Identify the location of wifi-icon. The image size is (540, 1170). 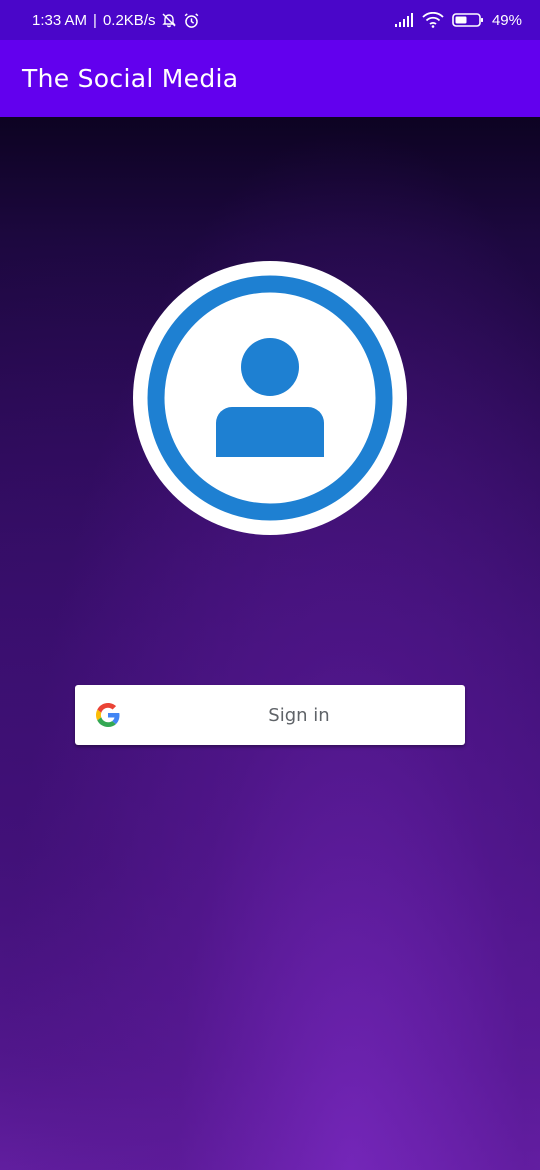
(433, 20).